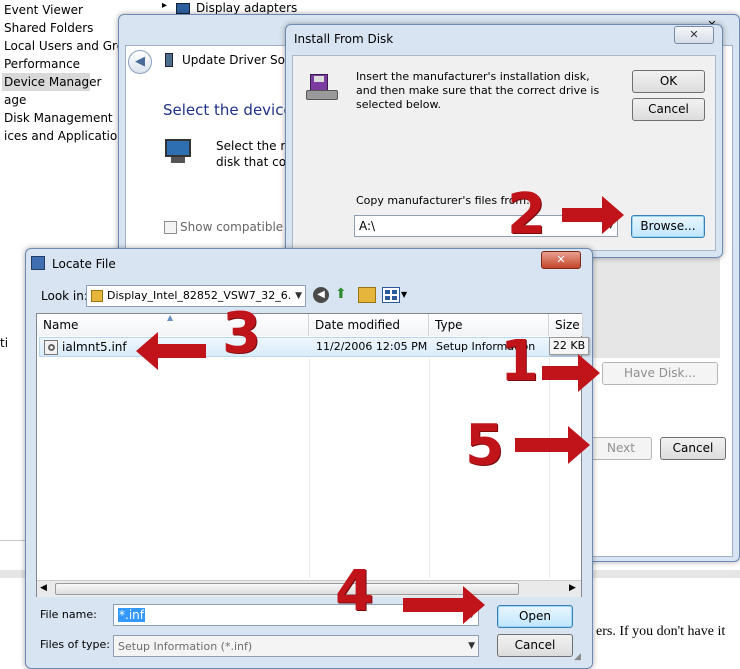  Describe the element at coordinates (321, 295) in the screenshot. I see `back-icon: ◀` at that location.